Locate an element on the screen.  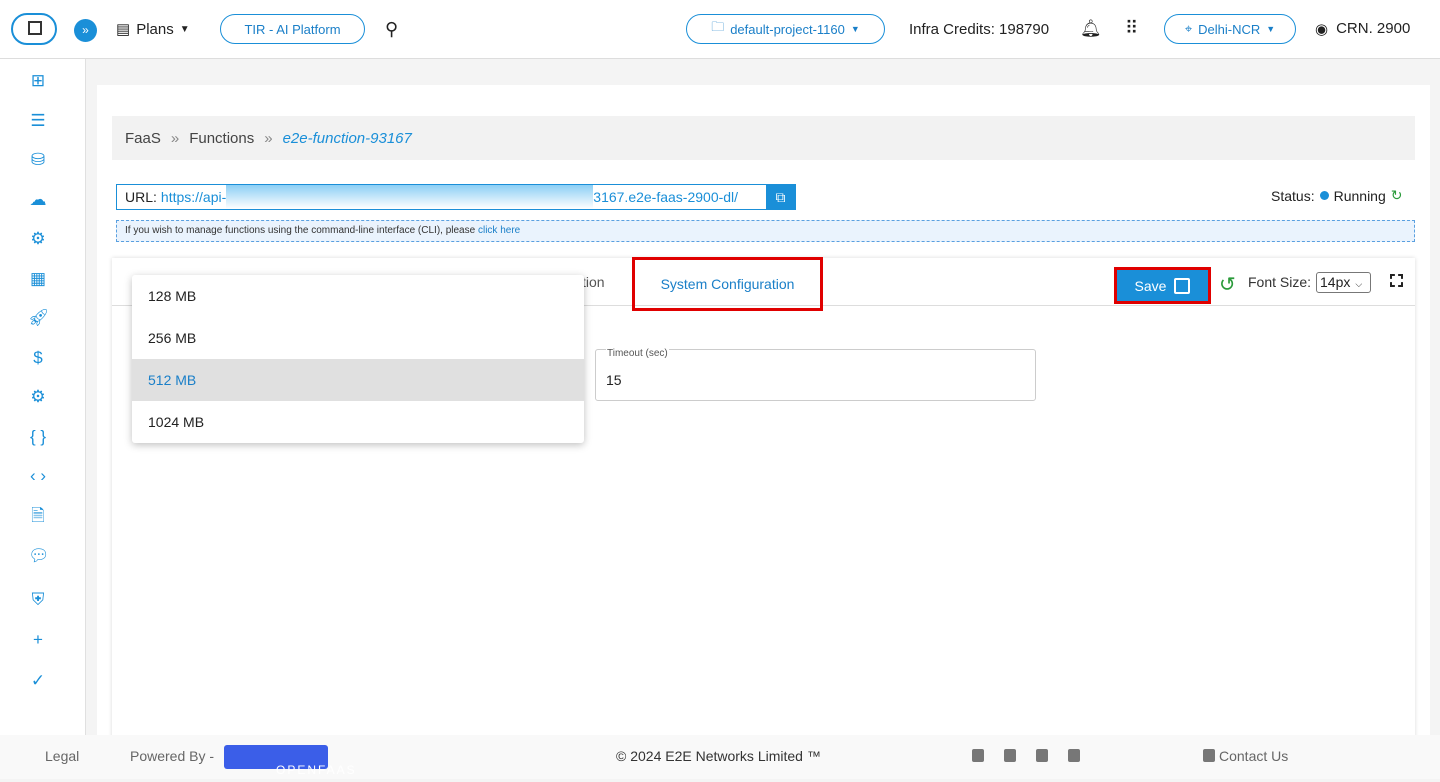
contact-us-link: Contact Us is located at coordinates (1253, 756).